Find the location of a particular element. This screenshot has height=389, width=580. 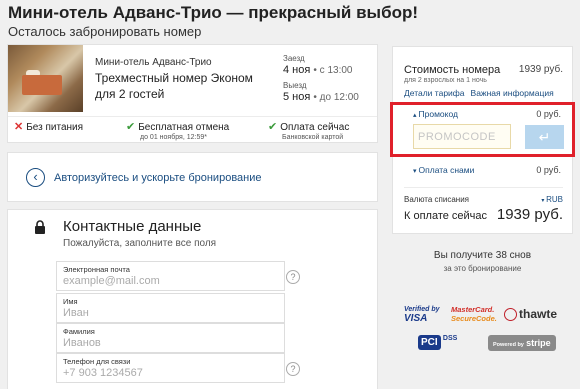

last-name-input is located at coordinates (170, 343).